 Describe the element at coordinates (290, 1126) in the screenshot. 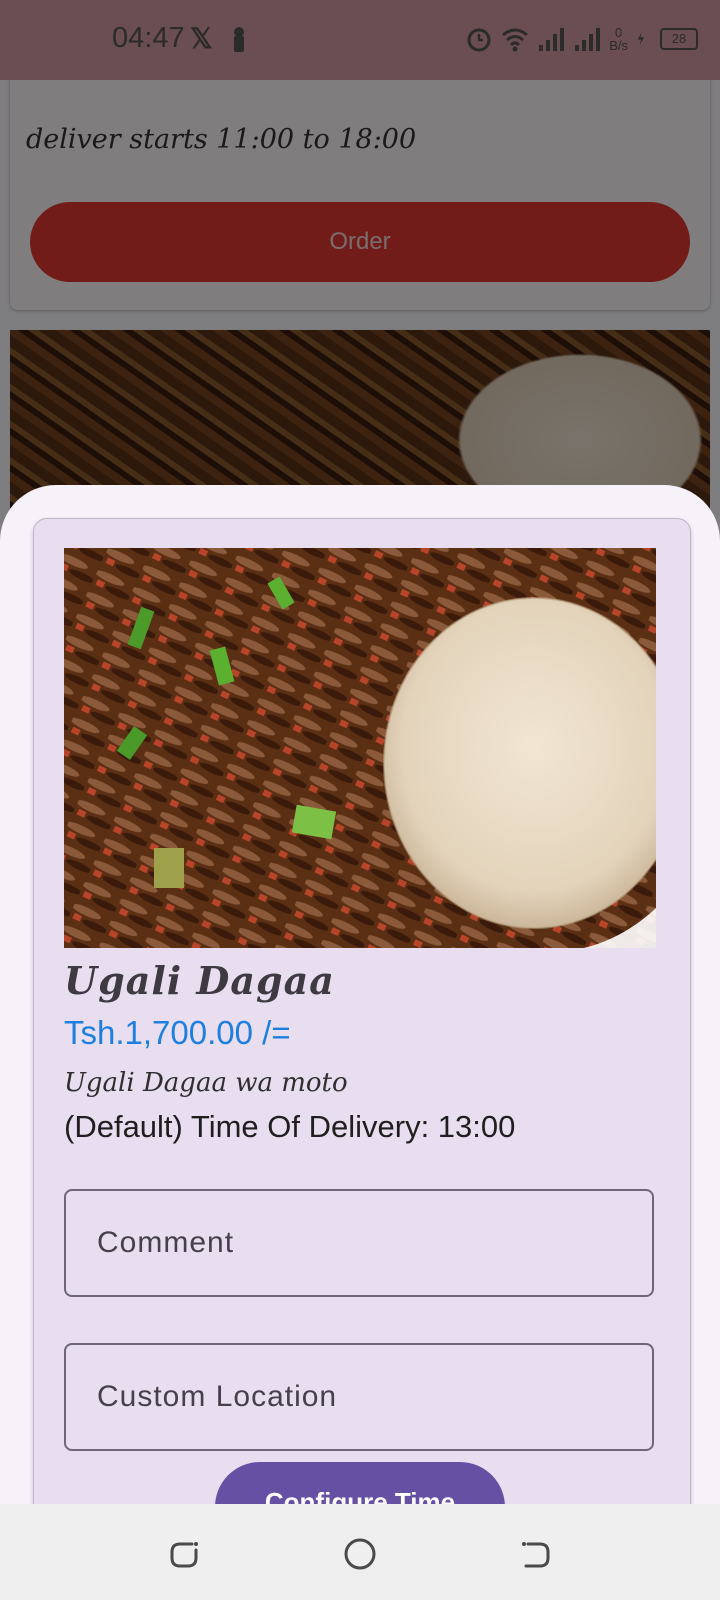

I see `default-delivery-time: (Default) Time Of Delivery: 13:00` at that location.